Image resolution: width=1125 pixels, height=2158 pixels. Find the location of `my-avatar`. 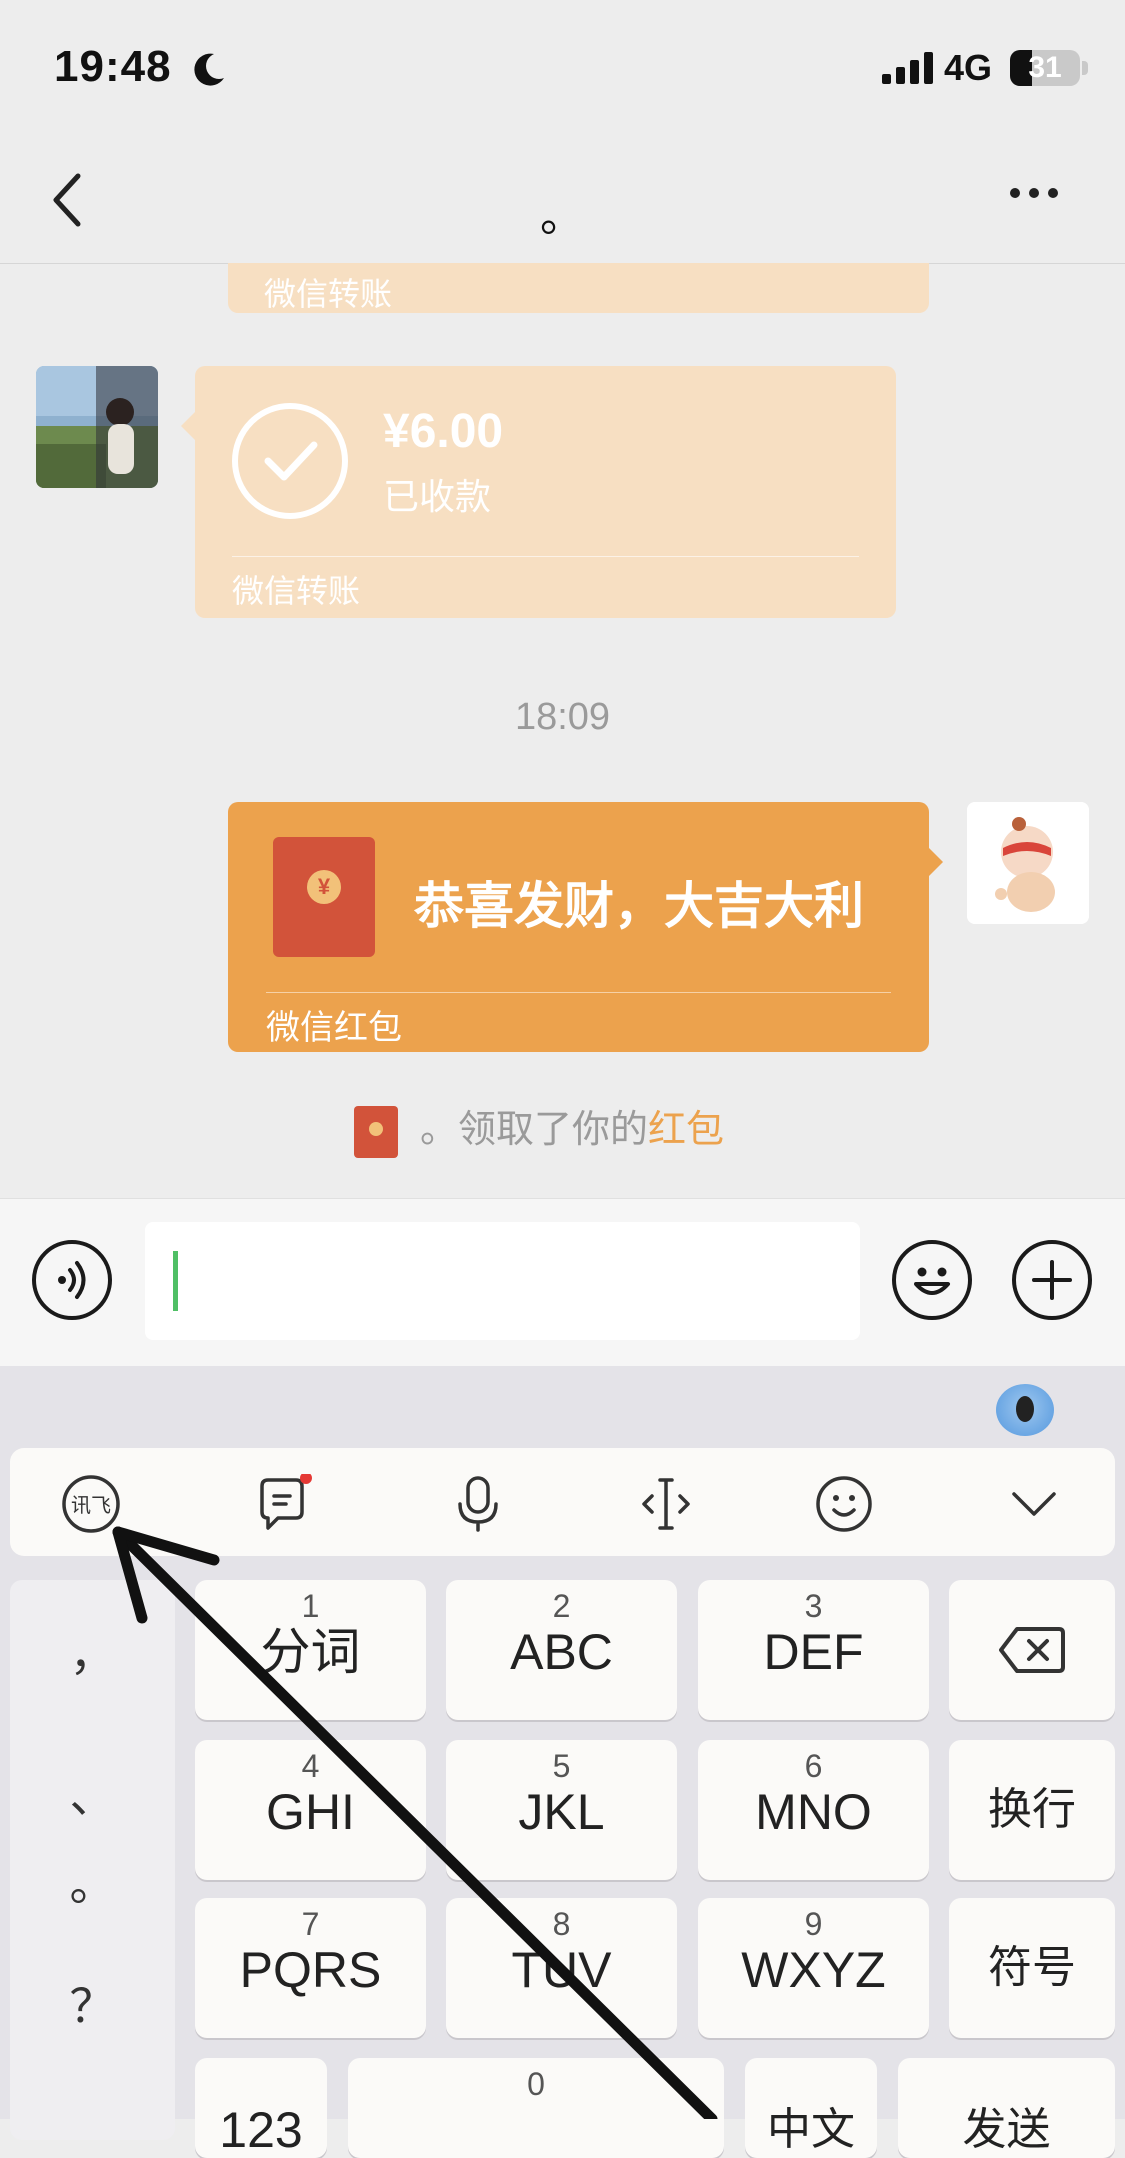

my-avatar is located at coordinates (1028, 863).